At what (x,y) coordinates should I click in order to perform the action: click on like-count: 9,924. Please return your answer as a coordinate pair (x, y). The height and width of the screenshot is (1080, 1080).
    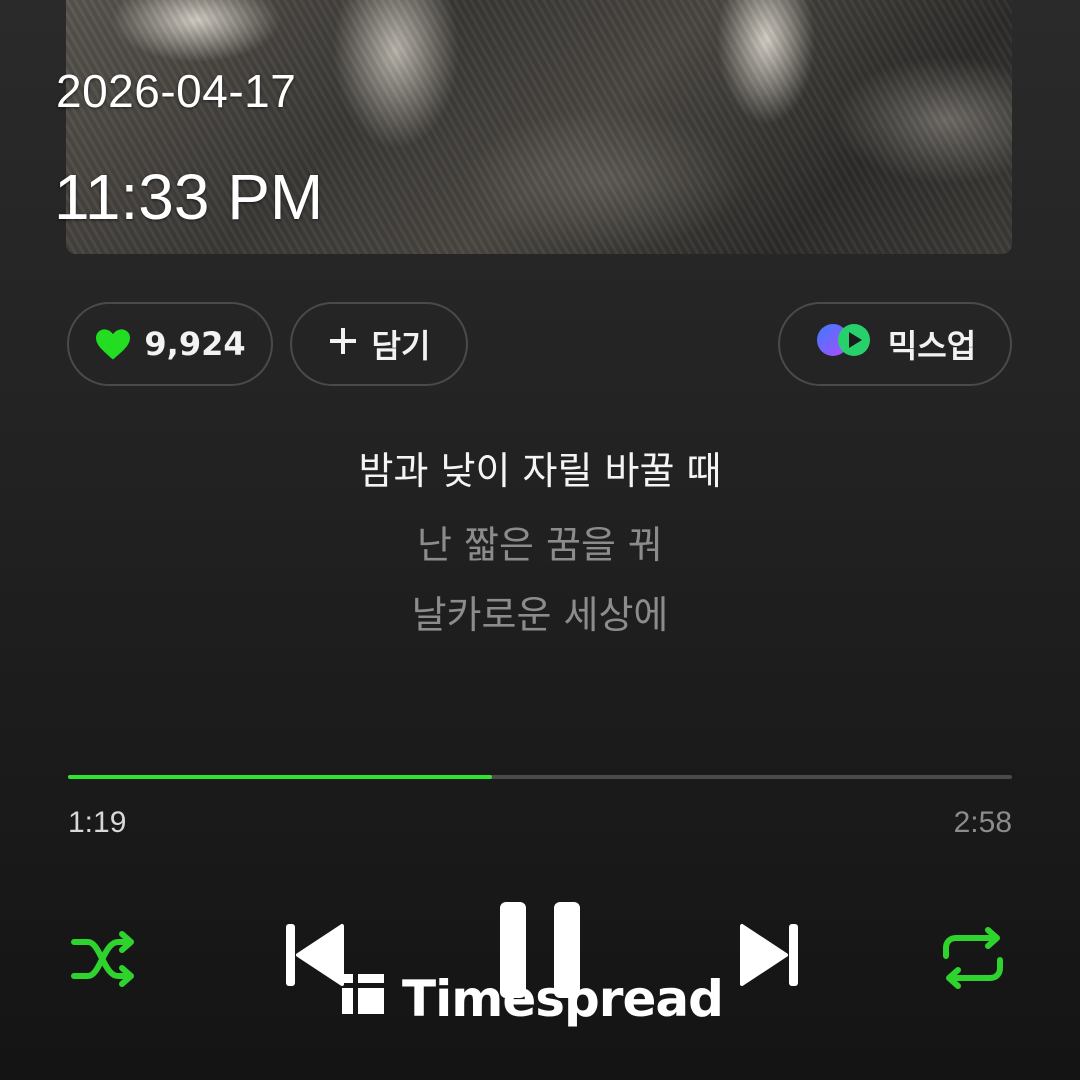
    Looking at the image, I should click on (195, 344).